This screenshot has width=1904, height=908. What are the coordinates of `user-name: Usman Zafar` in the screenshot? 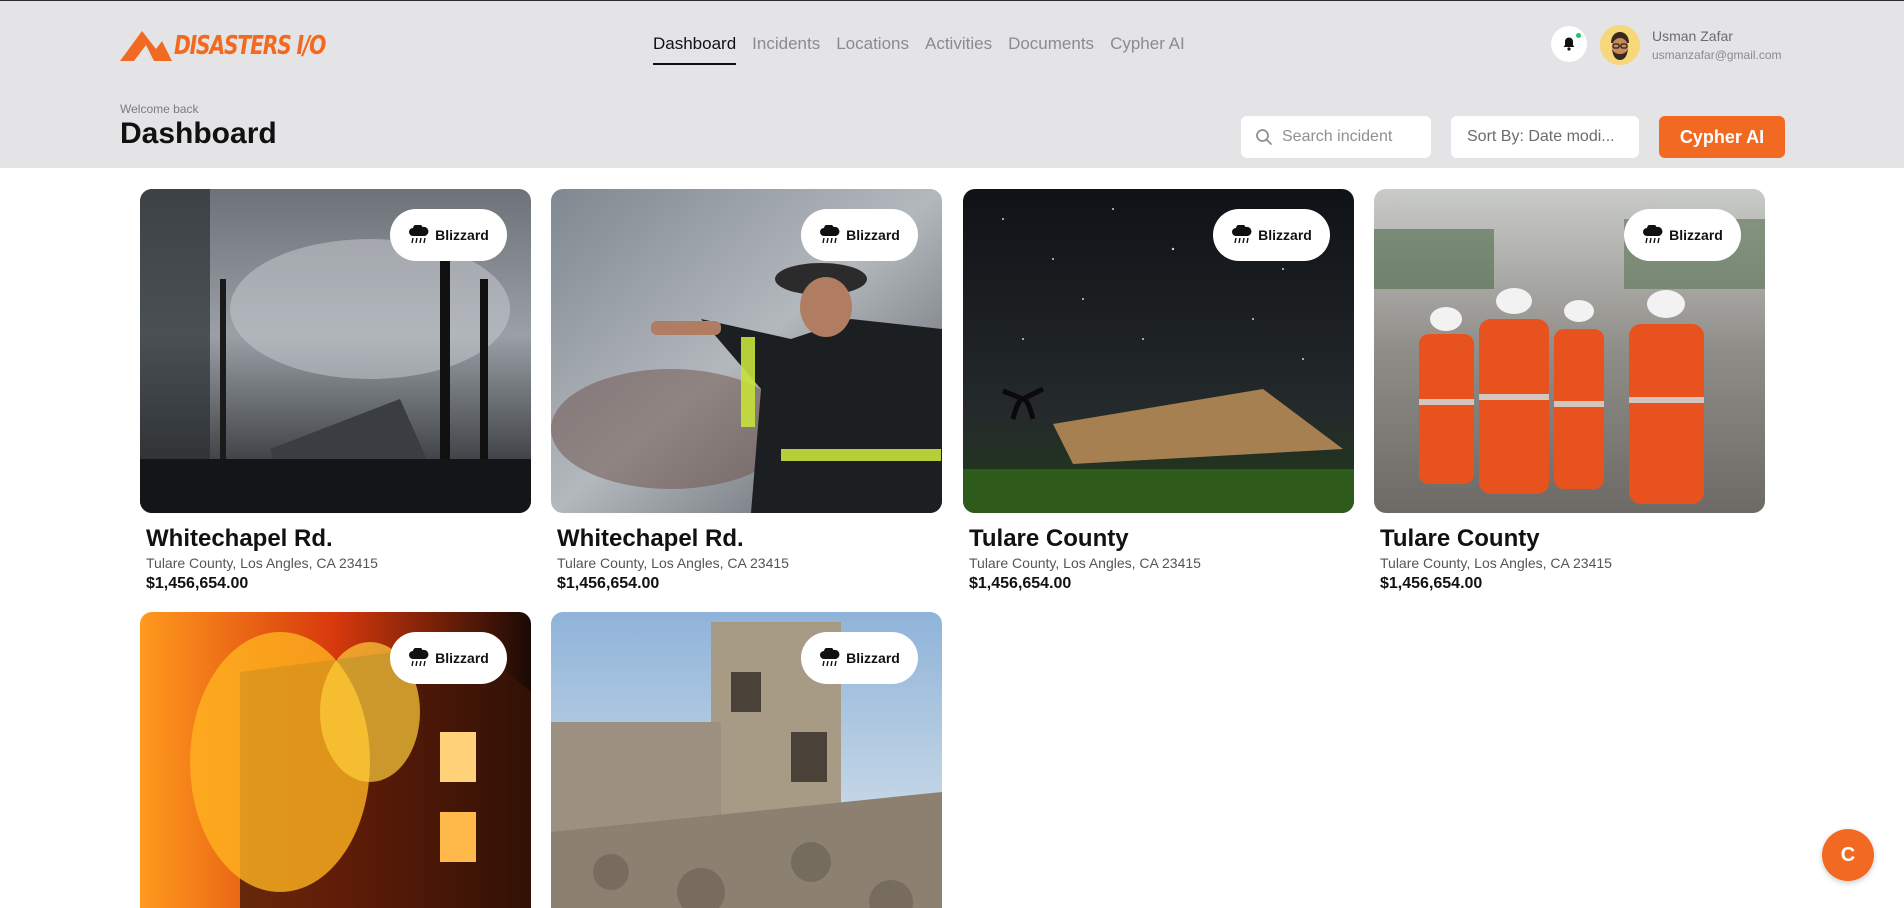 It's located at (1692, 36).